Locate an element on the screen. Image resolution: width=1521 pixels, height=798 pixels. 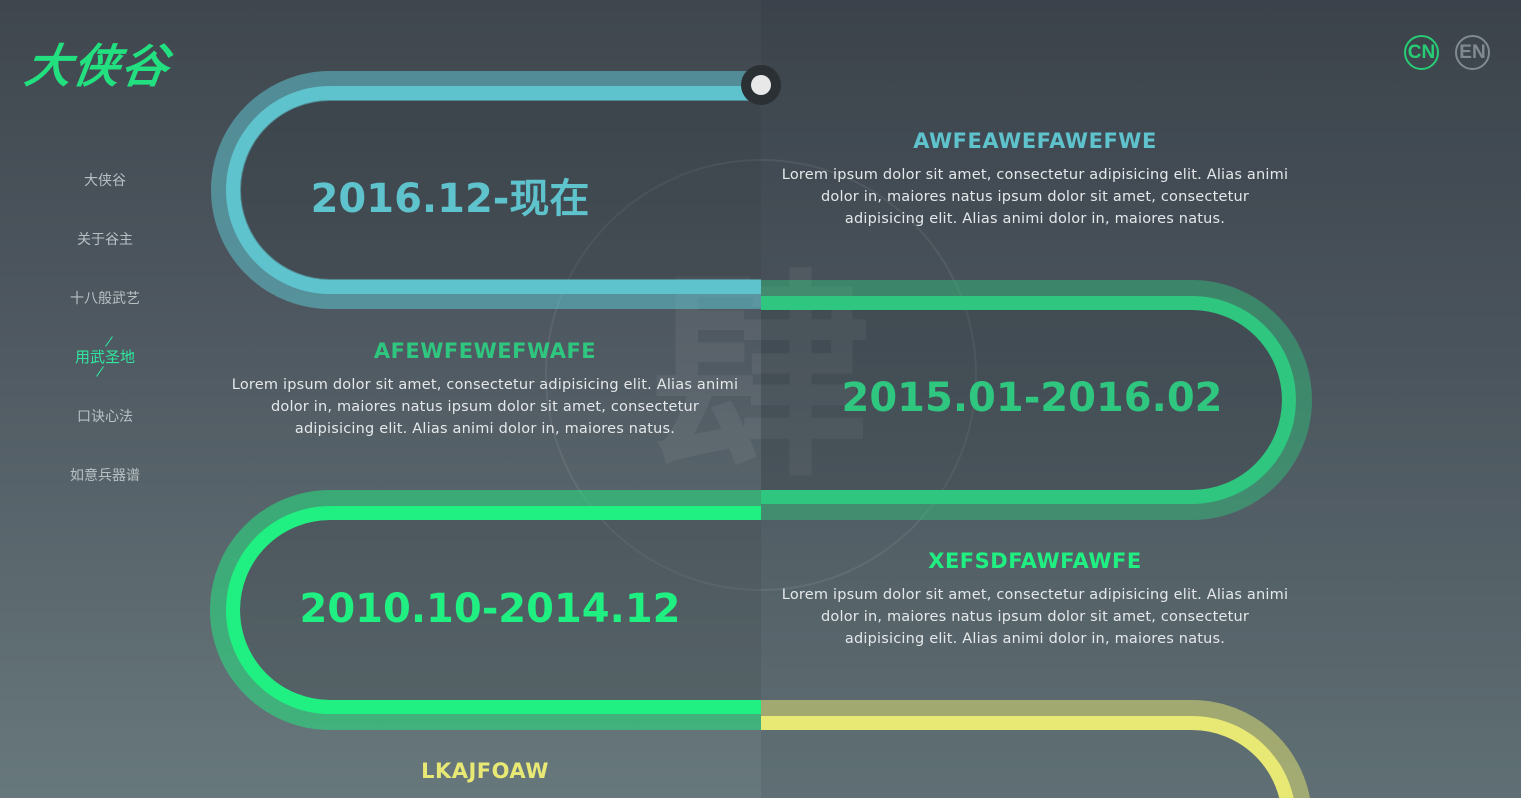
timeline-title-4: LKAJFOAW is located at coordinates (485, 771).